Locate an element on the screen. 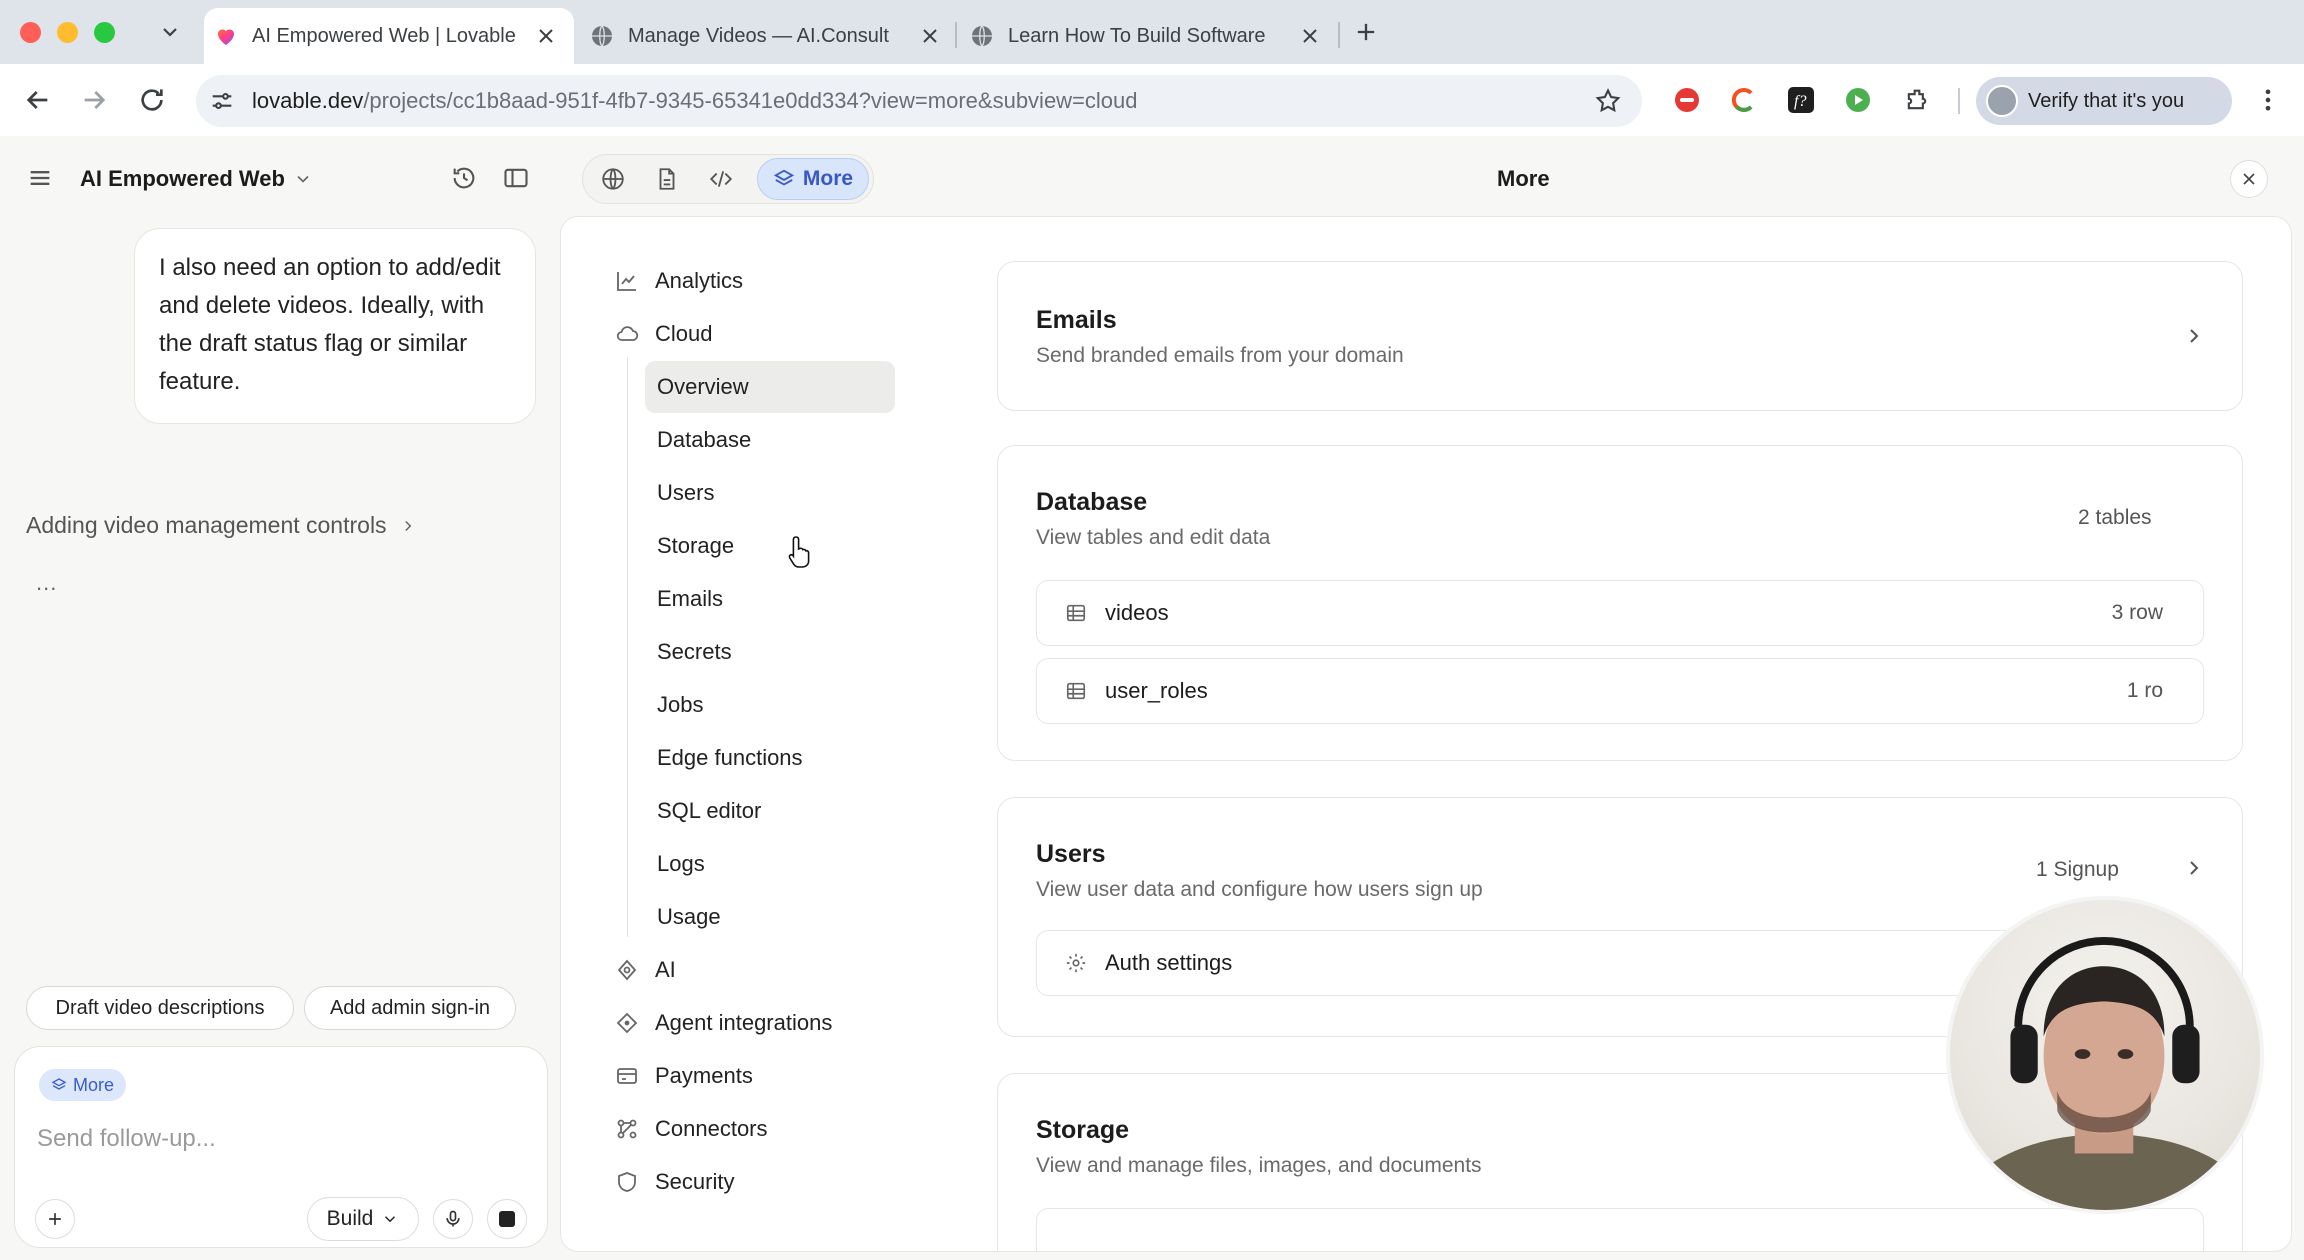  attach-plus-button is located at coordinates (55, 1219).